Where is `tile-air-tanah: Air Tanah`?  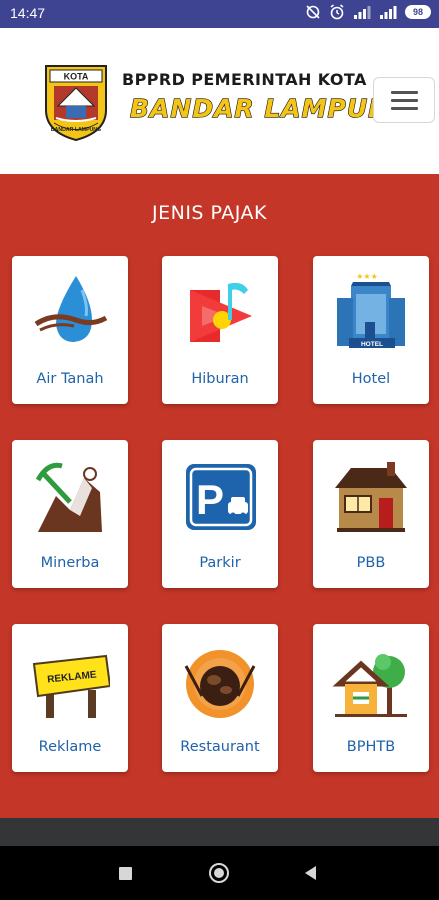 tile-air-tanah: Air Tanah is located at coordinates (70, 330).